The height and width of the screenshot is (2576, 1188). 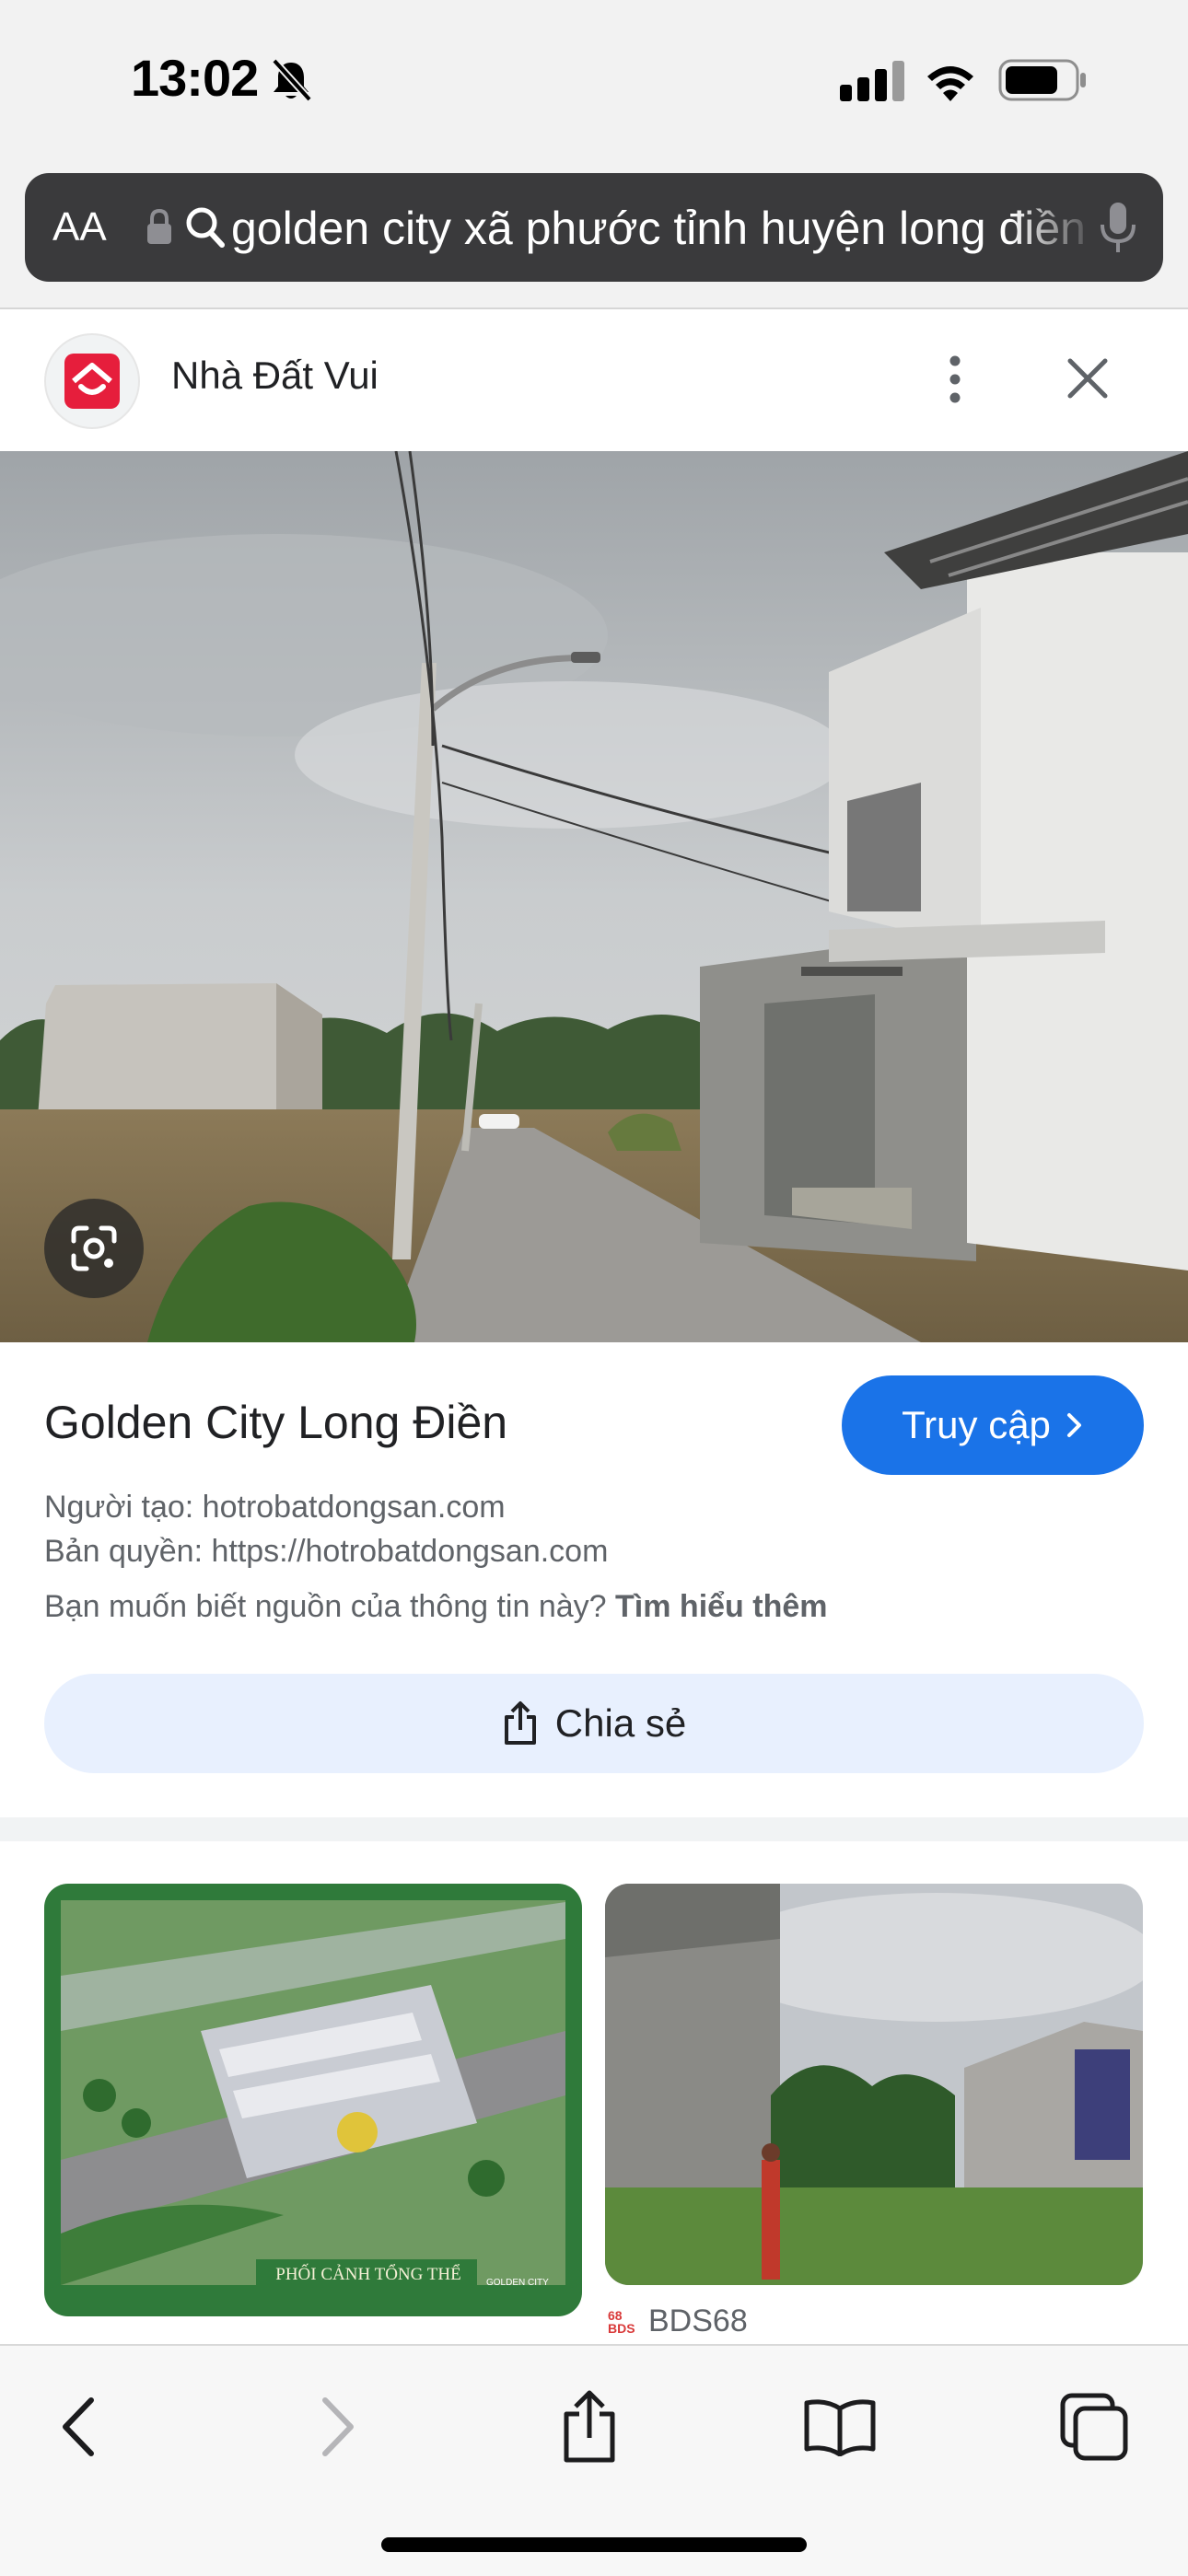 What do you see at coordinates (1118, 228) in the screenshot?
I see `microphone-icon` at bounding box center [1118, 228].